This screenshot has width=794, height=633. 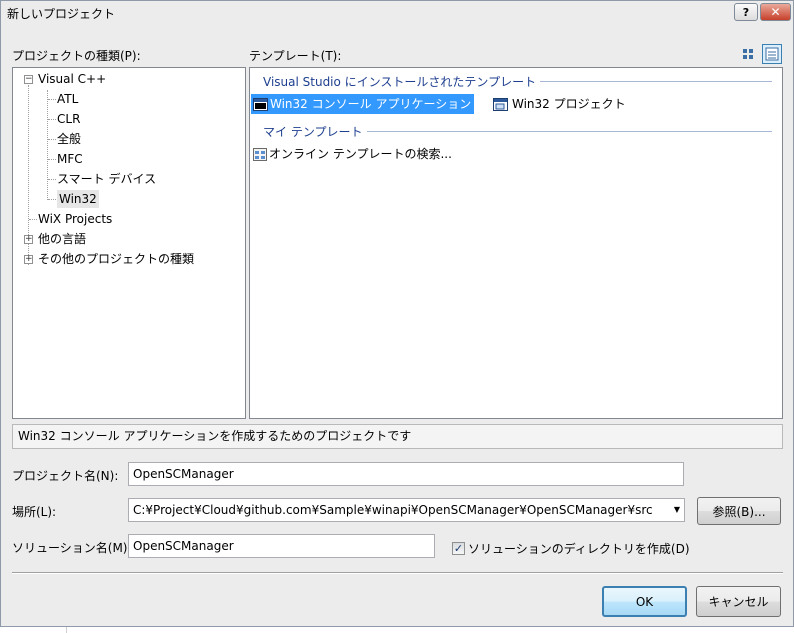 I want to click on group-header-installed: Visual Studio にインストールされたテンプレート, so click(x=400, y=82).